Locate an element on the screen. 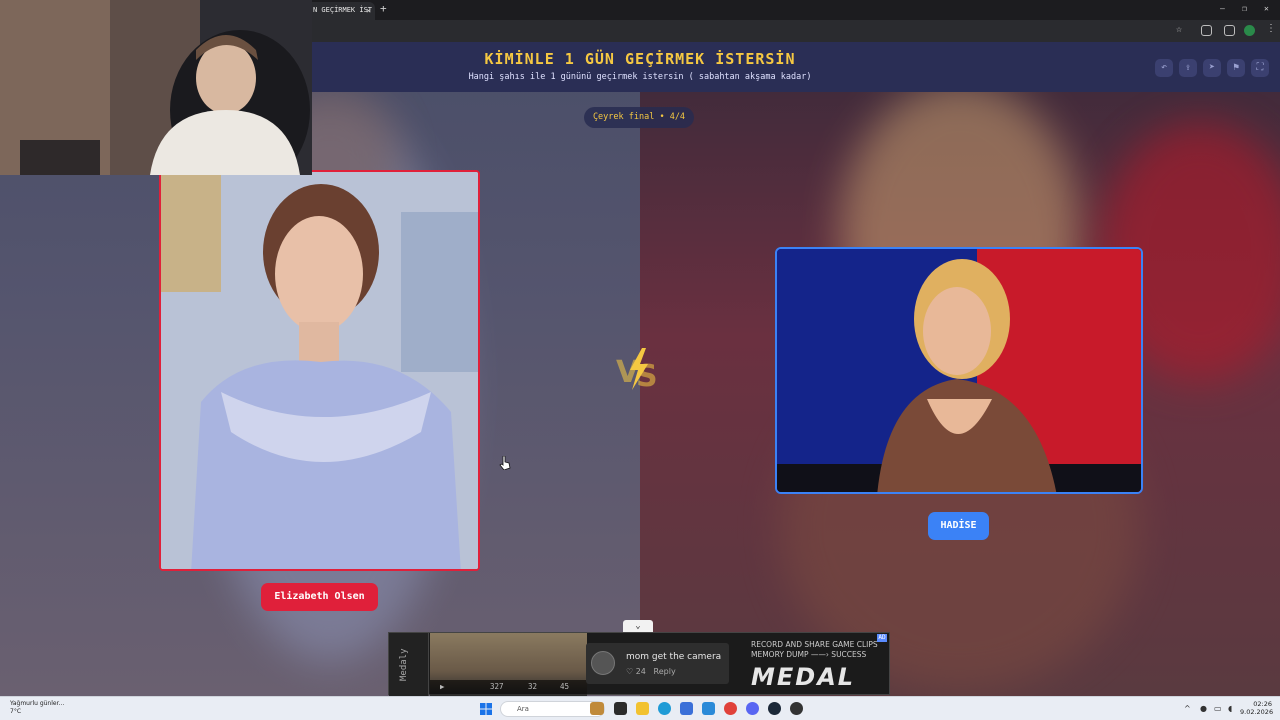 The height and width of the screenshot is (720, 1280). right-choice-card is located at coordinates (959, 370).